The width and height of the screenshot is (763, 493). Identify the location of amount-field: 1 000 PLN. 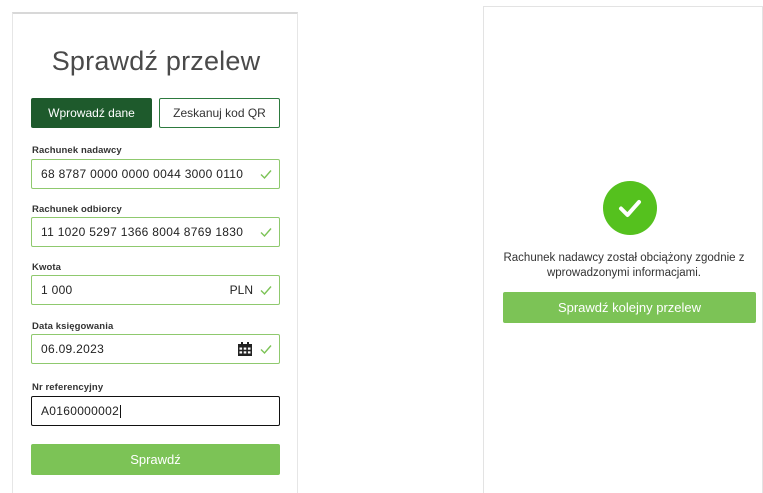
(155, 290).